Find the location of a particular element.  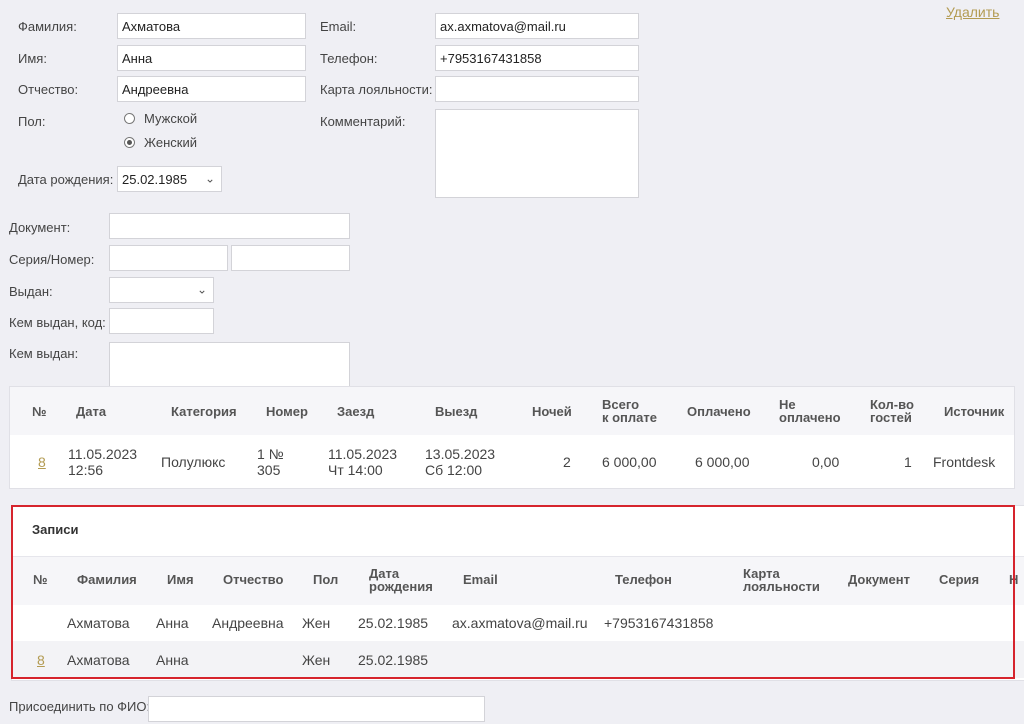

issued-label: Выдан: is located at coordinates (31, 291).